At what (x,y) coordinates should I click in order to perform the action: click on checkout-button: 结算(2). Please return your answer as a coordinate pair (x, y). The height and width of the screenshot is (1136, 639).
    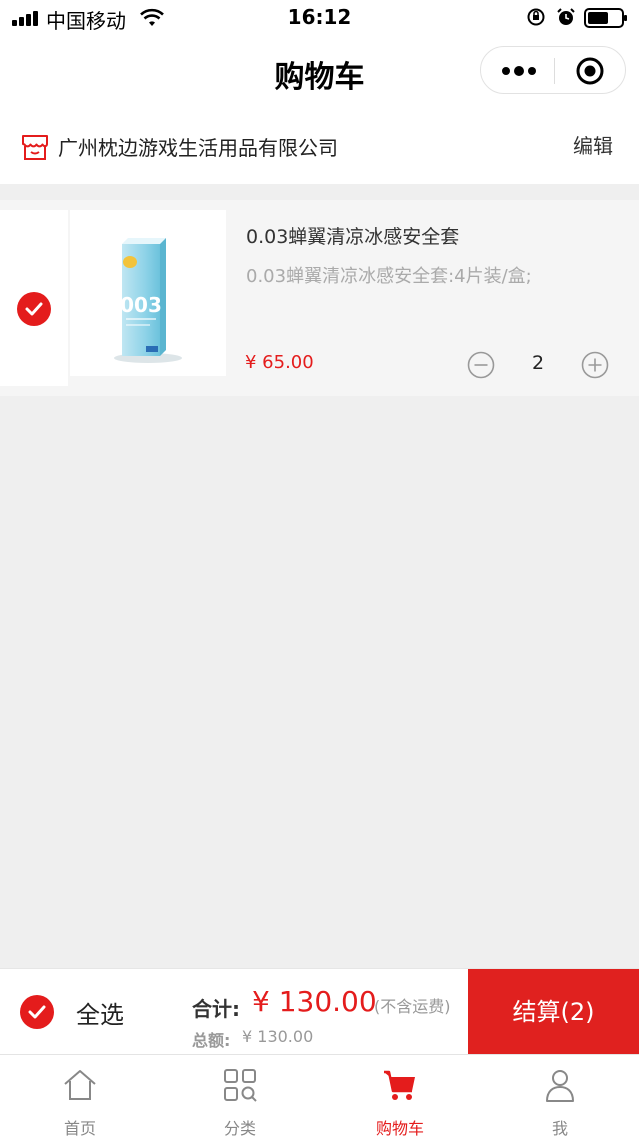
    Looking at the image, I should click on (553, 1012).